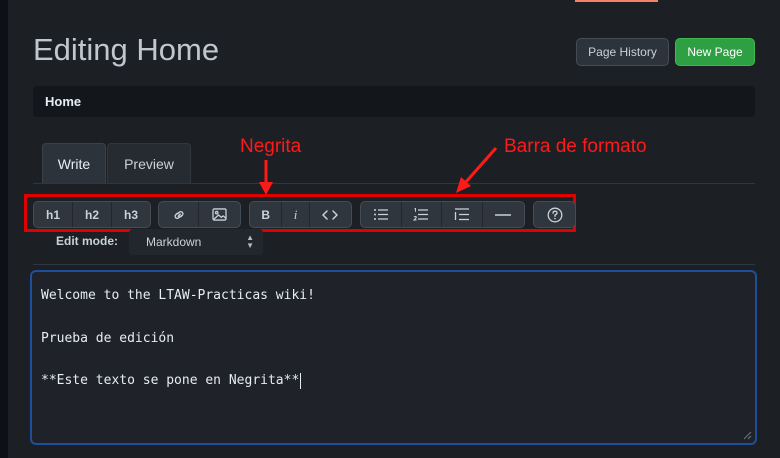 The height and width of the screenshot is (458, 780). What do you see at coordinates (266, 214) in the screenshot?
I see `bold-button: B` at bounding box center [266, 214].